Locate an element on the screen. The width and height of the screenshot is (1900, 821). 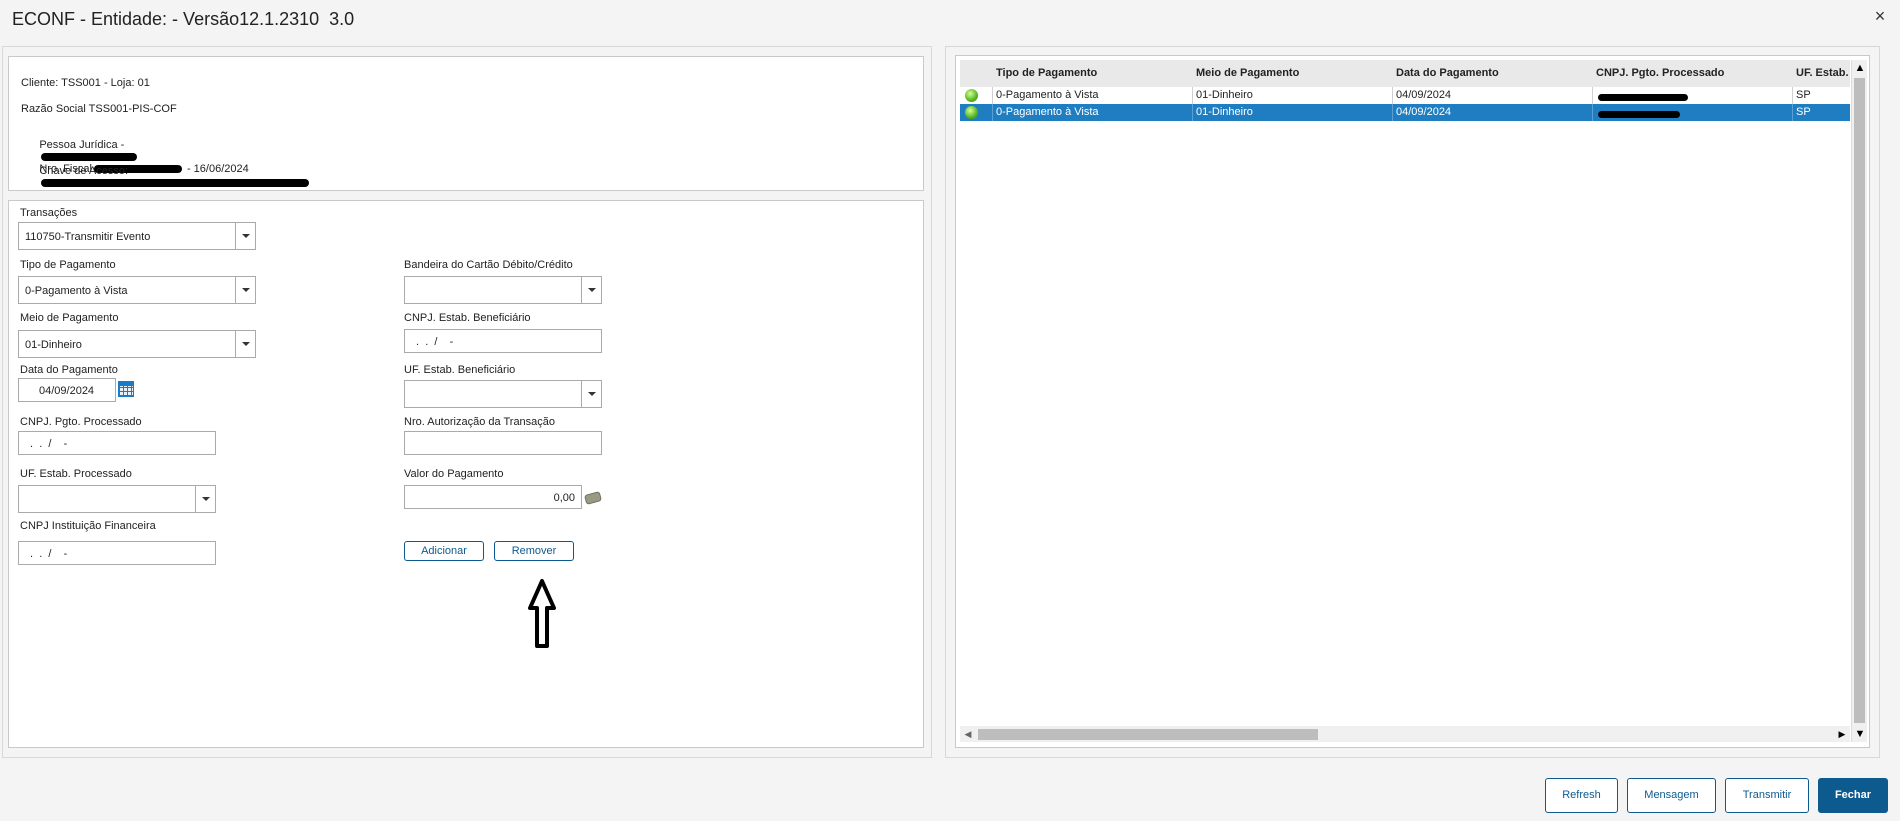
up-arrow-annotation-icon is located at coordinates (542, 613).